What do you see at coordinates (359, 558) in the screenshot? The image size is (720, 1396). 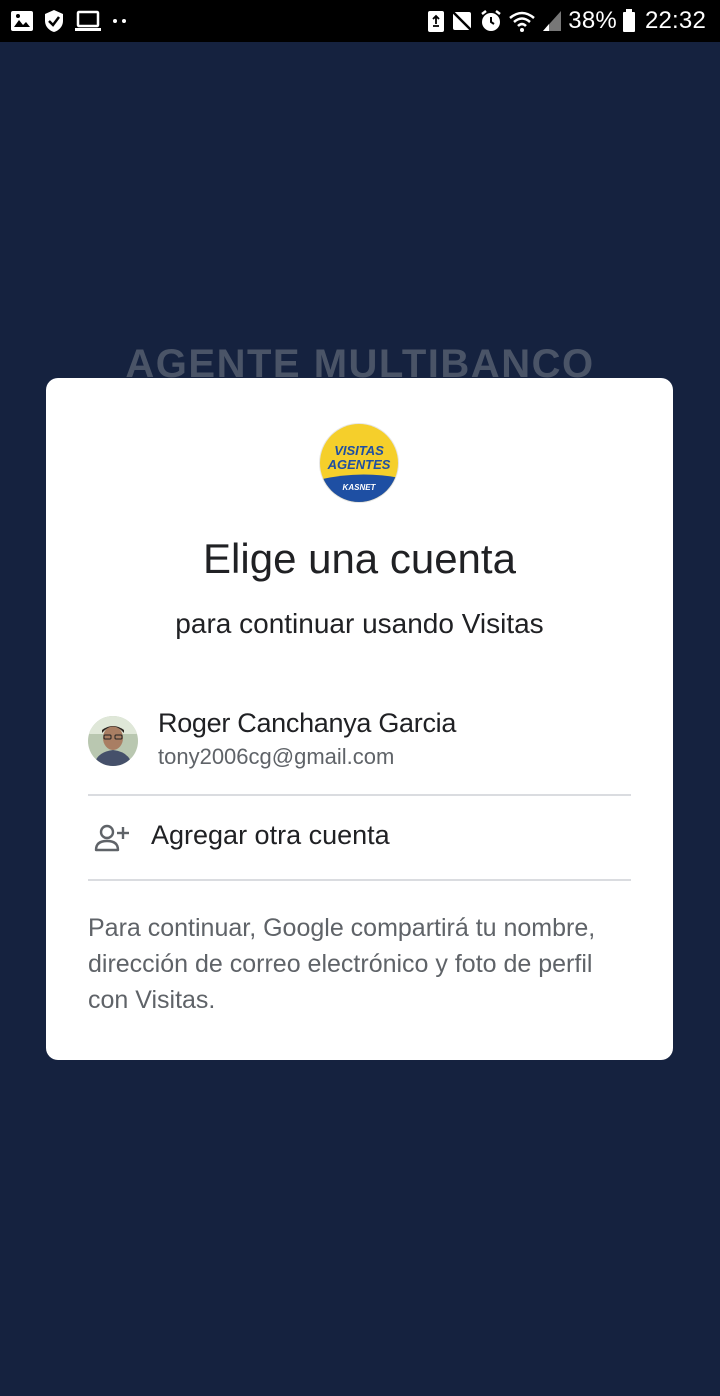 I see `dialog-title: Elige una cuenta` at bounding box center [359, 558].